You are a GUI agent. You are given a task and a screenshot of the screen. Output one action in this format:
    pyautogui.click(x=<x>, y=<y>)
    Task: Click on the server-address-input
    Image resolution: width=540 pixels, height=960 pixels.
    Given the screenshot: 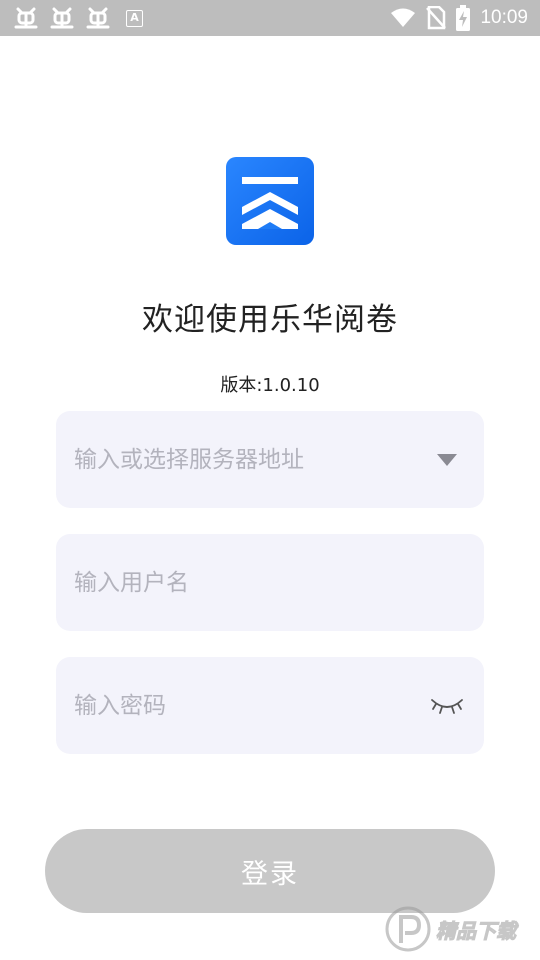 What is the action you would take?
    pyautogui.click(x=239, y=459)
    